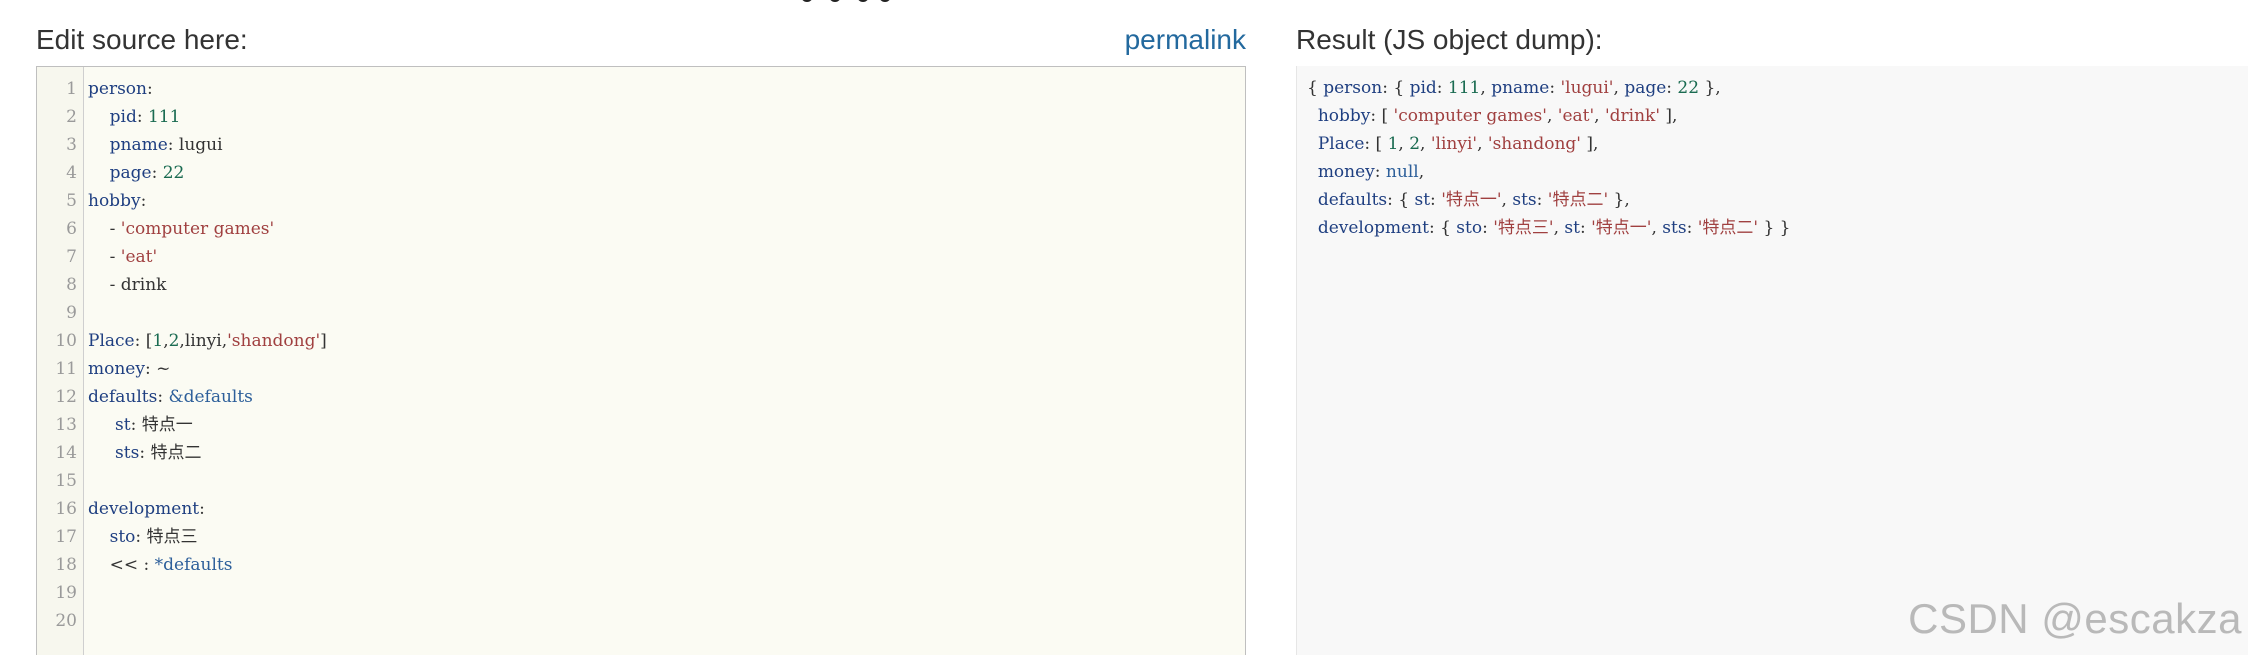  I want to click on editor-heading: Edit source here:, so click(142, 39).